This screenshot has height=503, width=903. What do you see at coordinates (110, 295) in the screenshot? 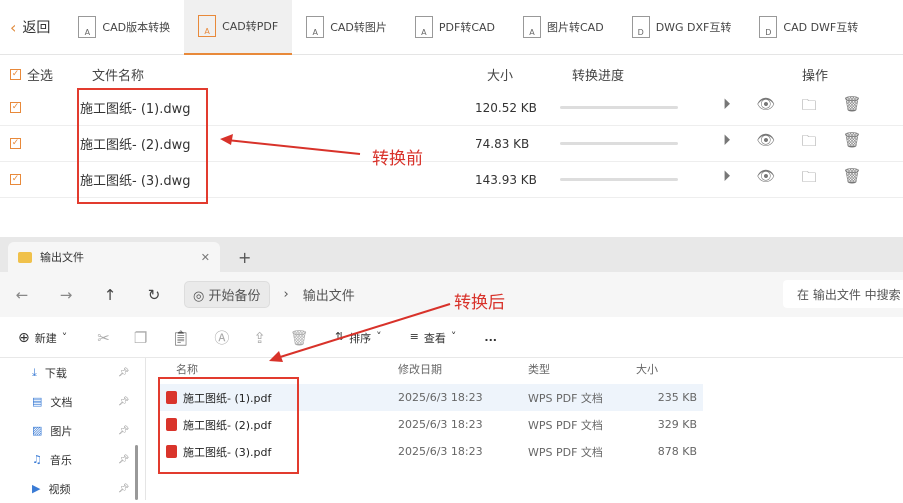
I see `up-arrow-icon: ↑` at bounding box center [110, 295].